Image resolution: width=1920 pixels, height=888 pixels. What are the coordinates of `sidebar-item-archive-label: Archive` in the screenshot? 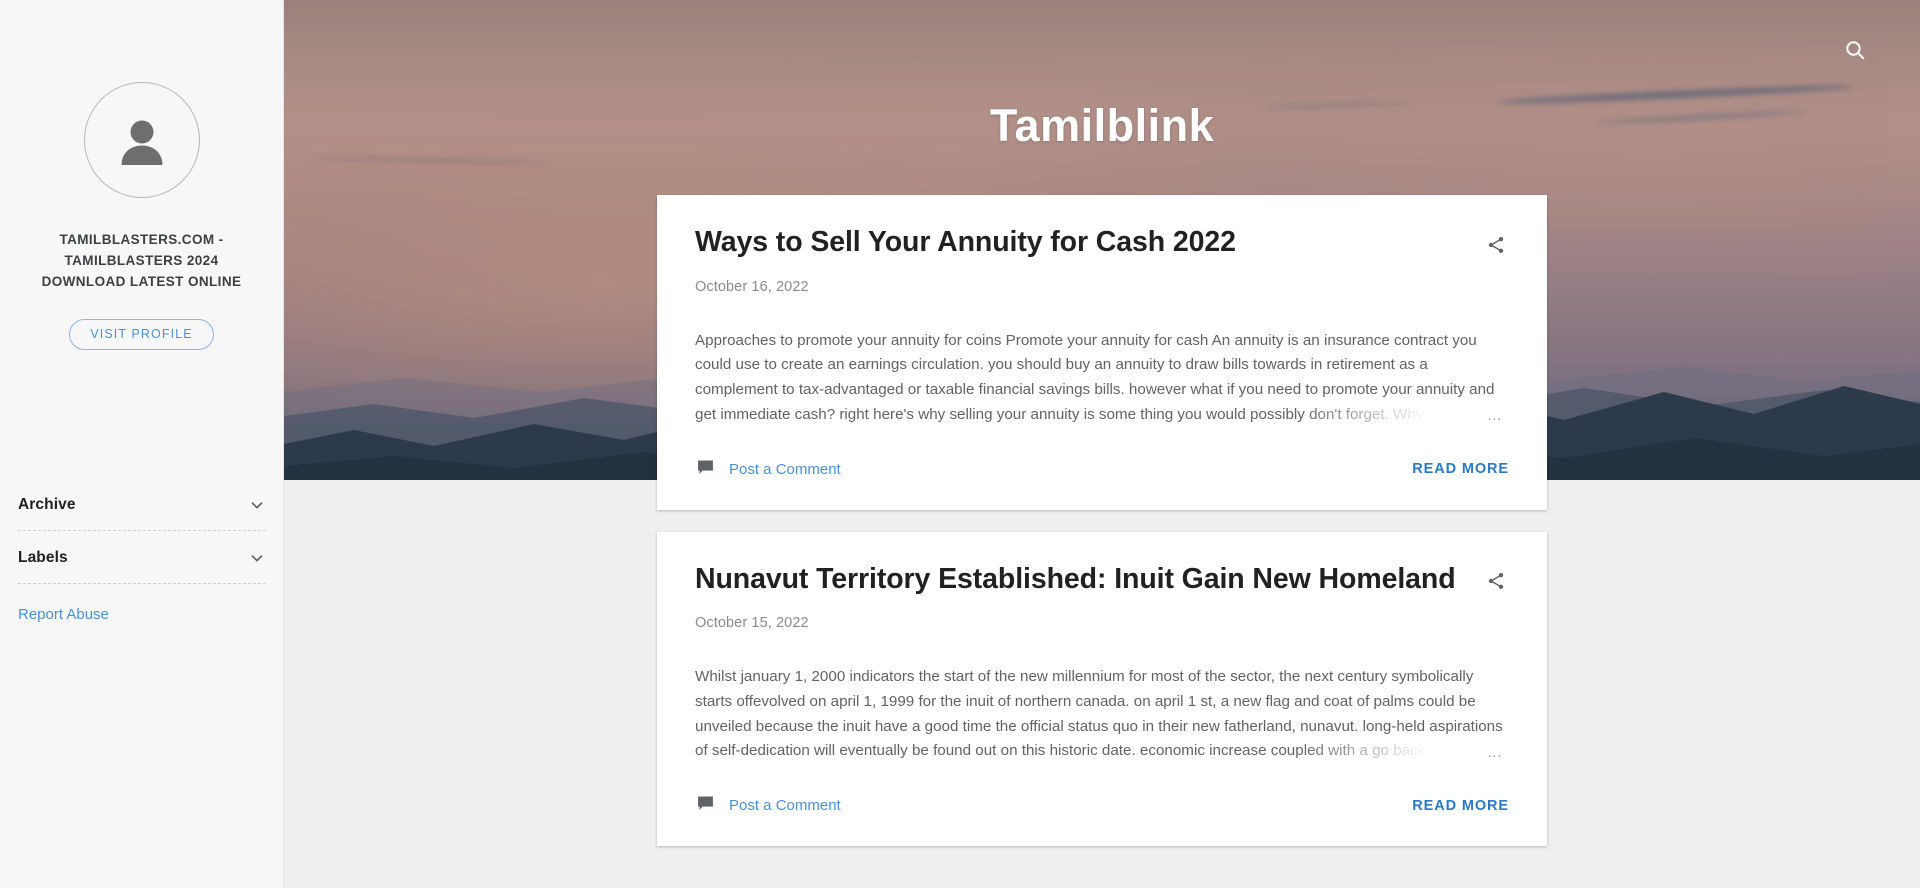 It's located at (47, 504).